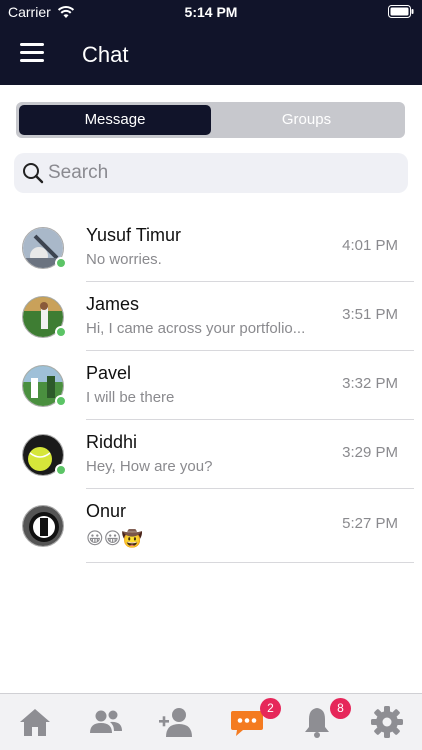 The height and width of the screenshot is (750, 422). What do you see at coordinates (370, 383) in the screenshot?
I see `chat-time: 3:32 PM` at bounding box center [370, 383].